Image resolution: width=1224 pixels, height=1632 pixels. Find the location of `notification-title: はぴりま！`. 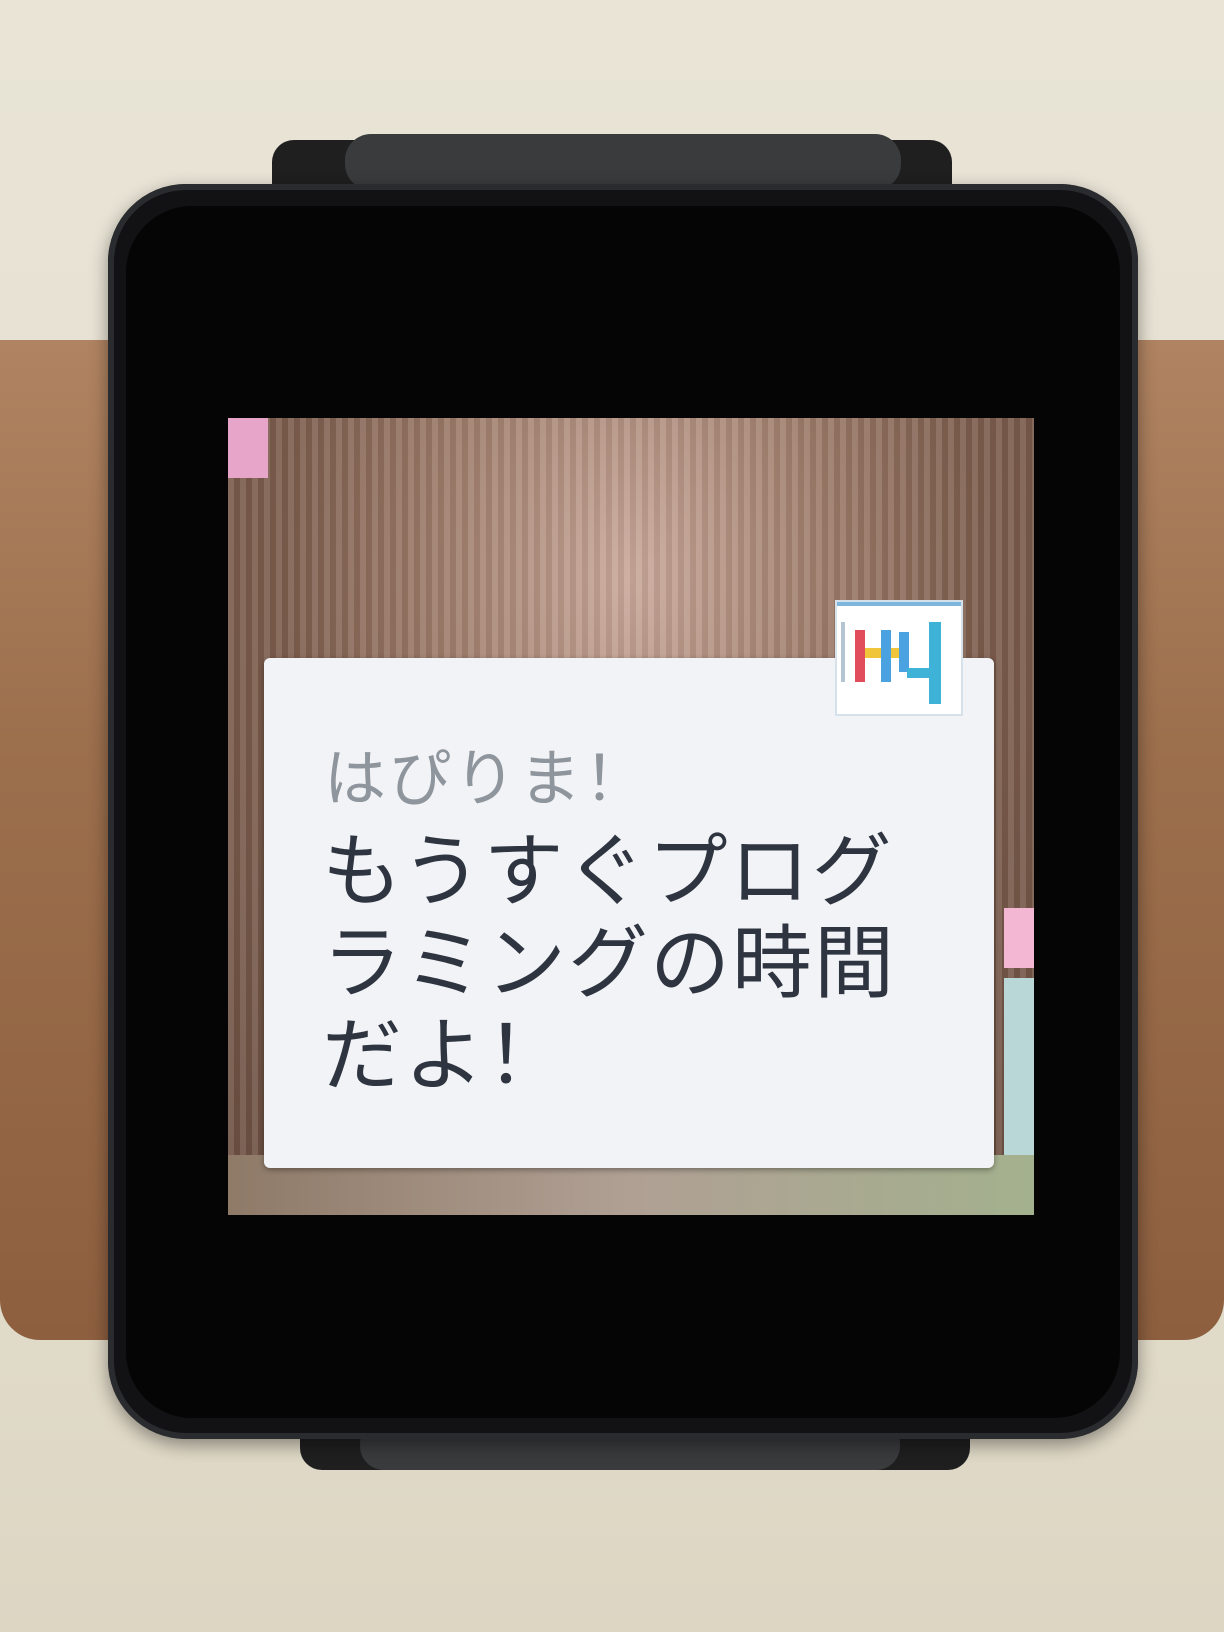

notification-title: はぴりま！ is located at coordinates (487, 778).